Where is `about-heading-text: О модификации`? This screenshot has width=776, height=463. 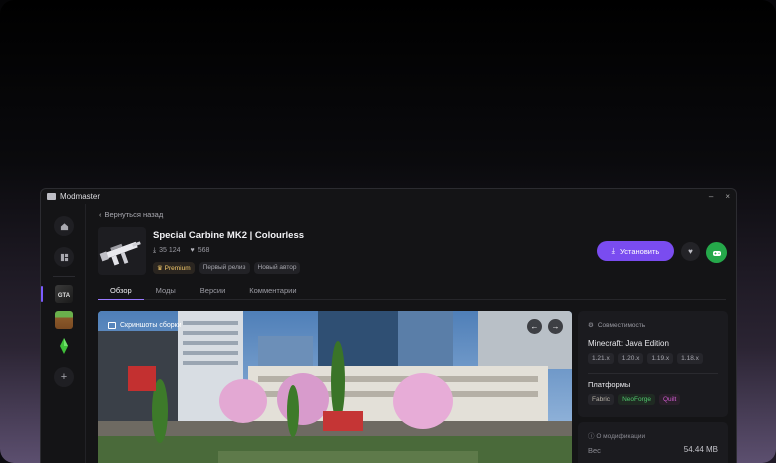 about-heading-text: О модификации is located at coordinates (621, 436).